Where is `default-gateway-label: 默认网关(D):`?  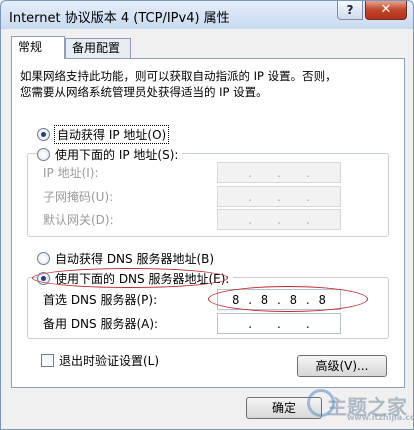 default-gateway-label: 默认网关(D): is located at coordinates (78, 220).